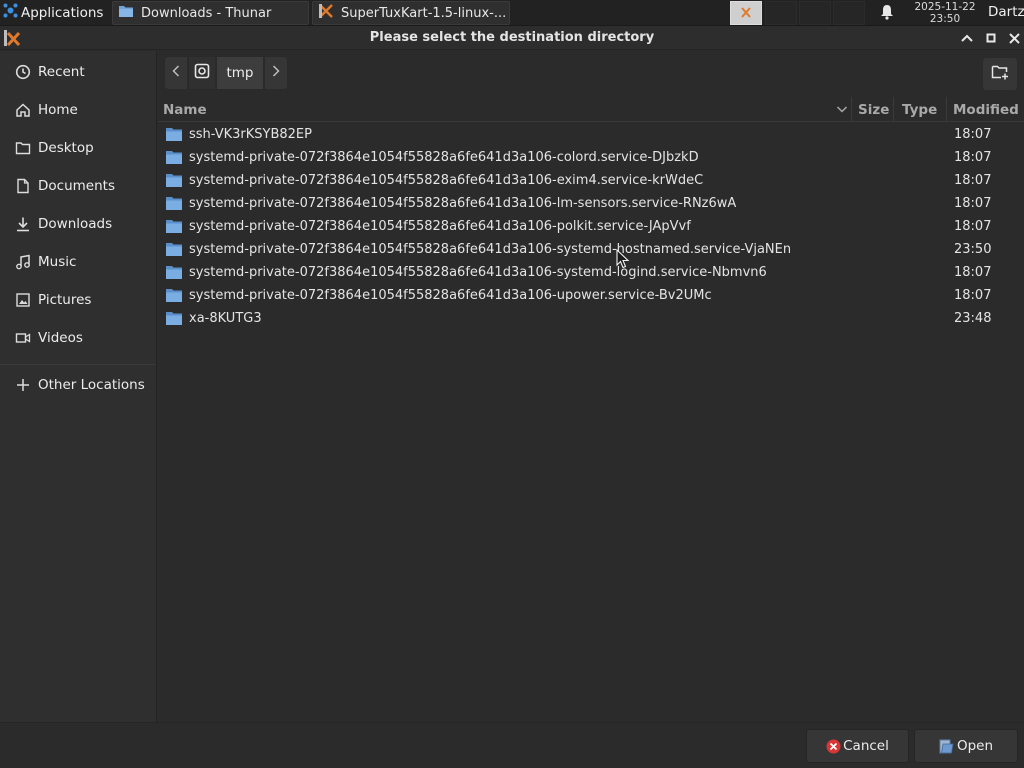 Image resolution: width=1024 pixels, height=768 pixels. Describe the element at coordinates (591, 318) in the screenshot. I see `table-row: xa-8KUTG3 23:48` at that location.